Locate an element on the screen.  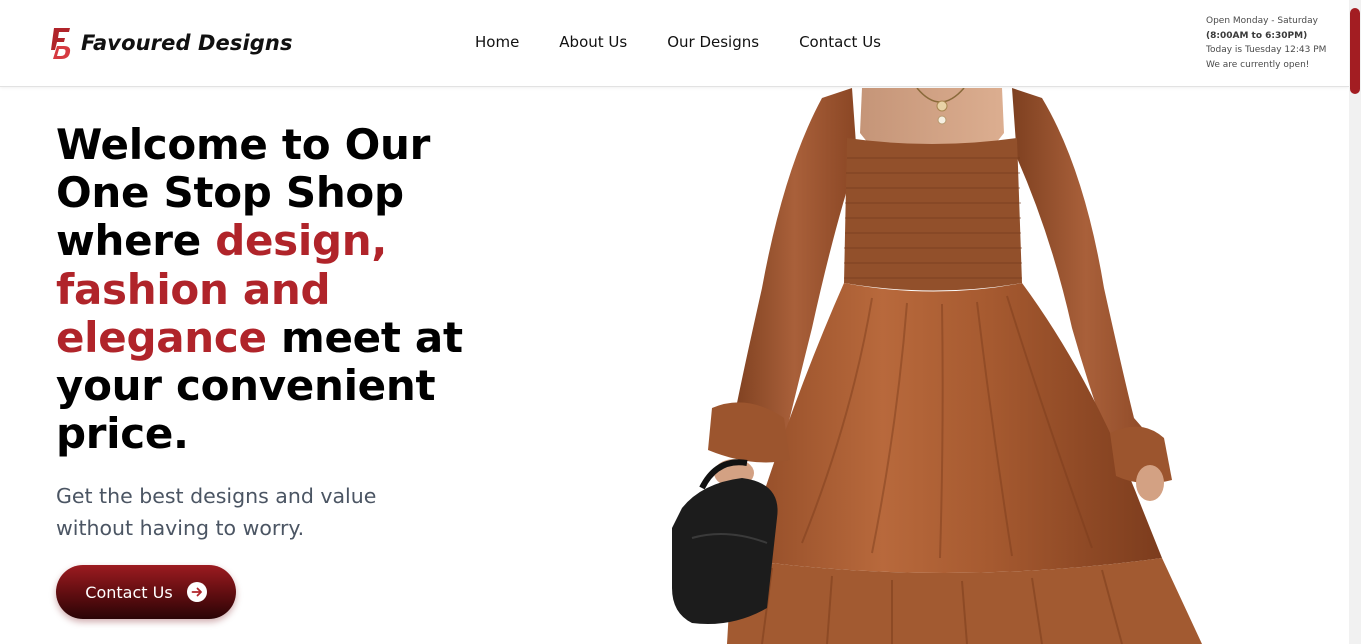
brand-logo: Favoured Designs is located at coordinates (171, 43).